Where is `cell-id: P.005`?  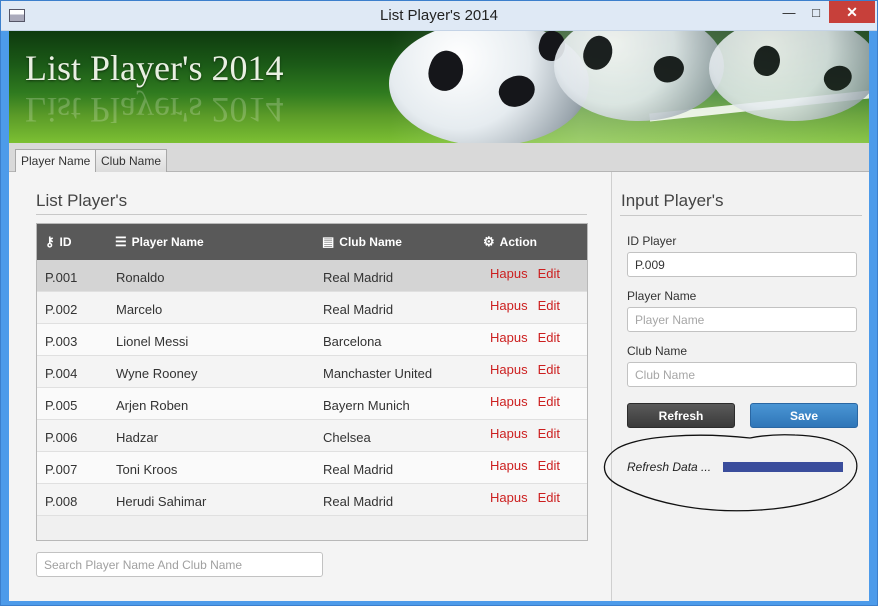 cell-id: P.005 is located at coordinates (61, 405).